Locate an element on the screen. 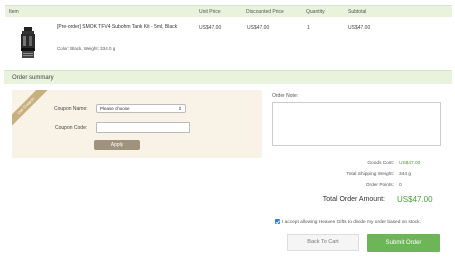 The image size is (455, 260). total-order-amount-label: Total Order Amount: is located at coordinates (353, 199).